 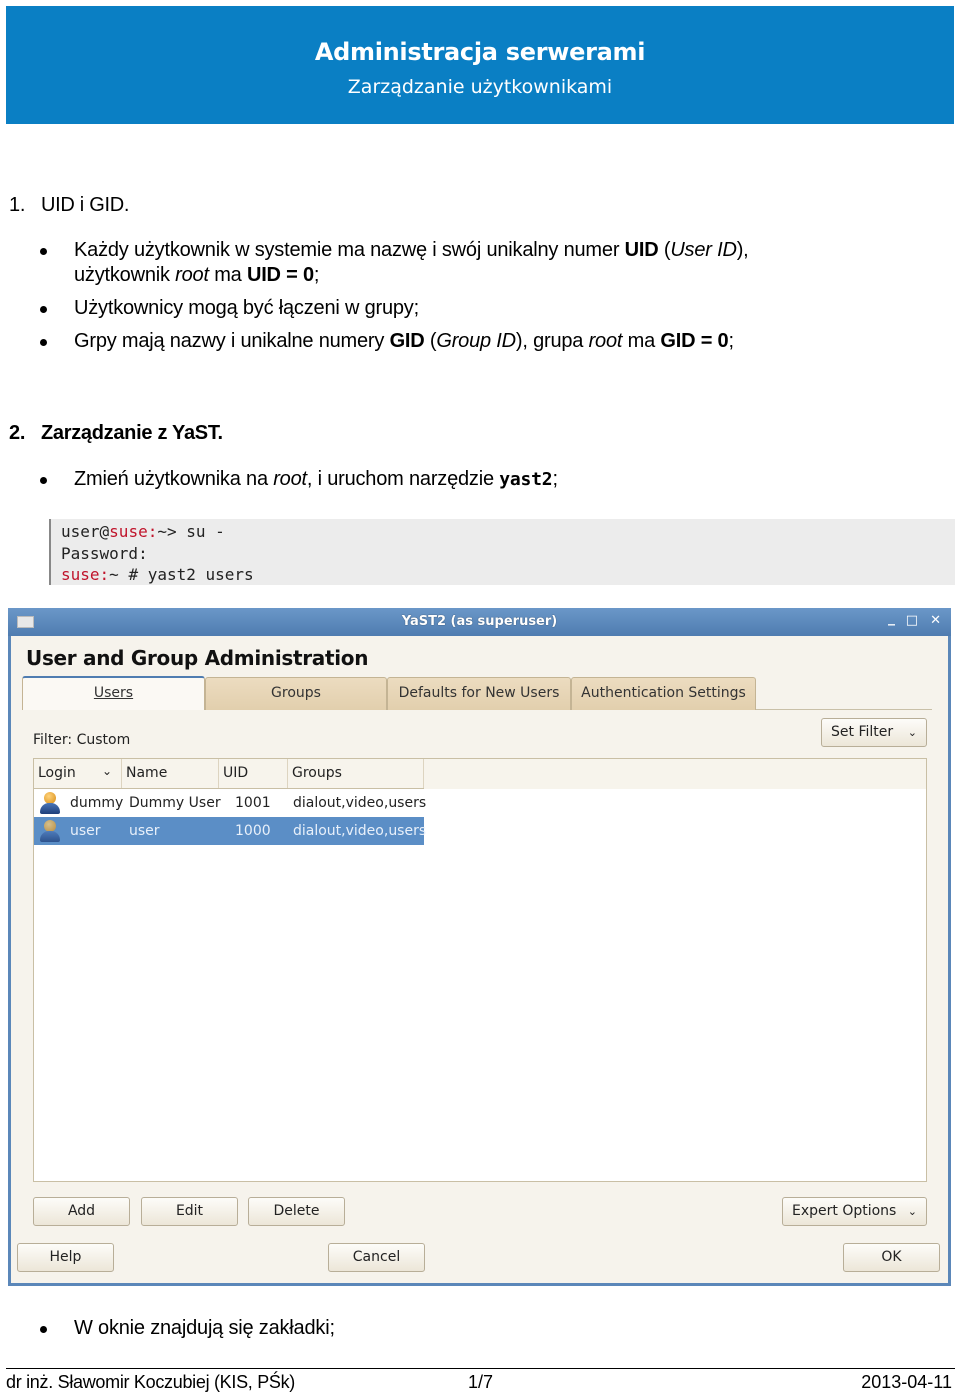 What do you see at coordinates (170, 773) in the screenshot?
I see `column-header-name: Name` at bounding box center [170, 773].